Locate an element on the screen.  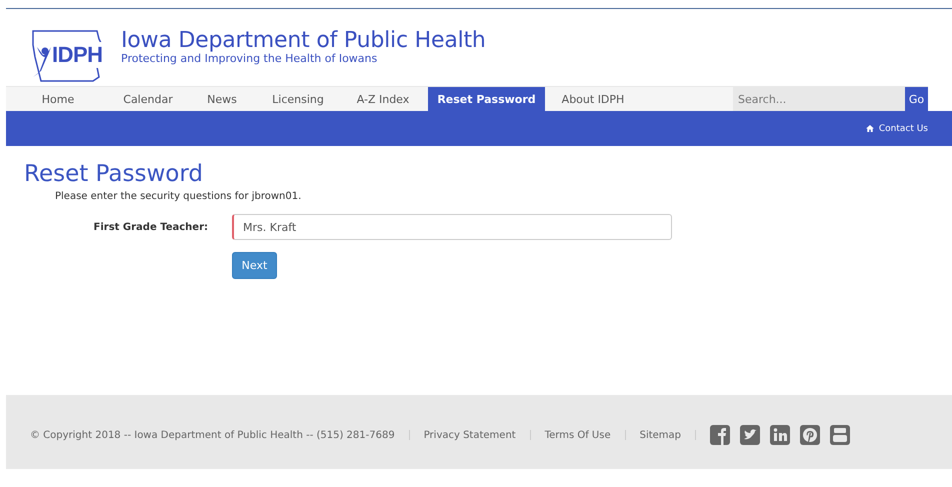
footer-link: Sitemap is located at coordinates (661, 435).